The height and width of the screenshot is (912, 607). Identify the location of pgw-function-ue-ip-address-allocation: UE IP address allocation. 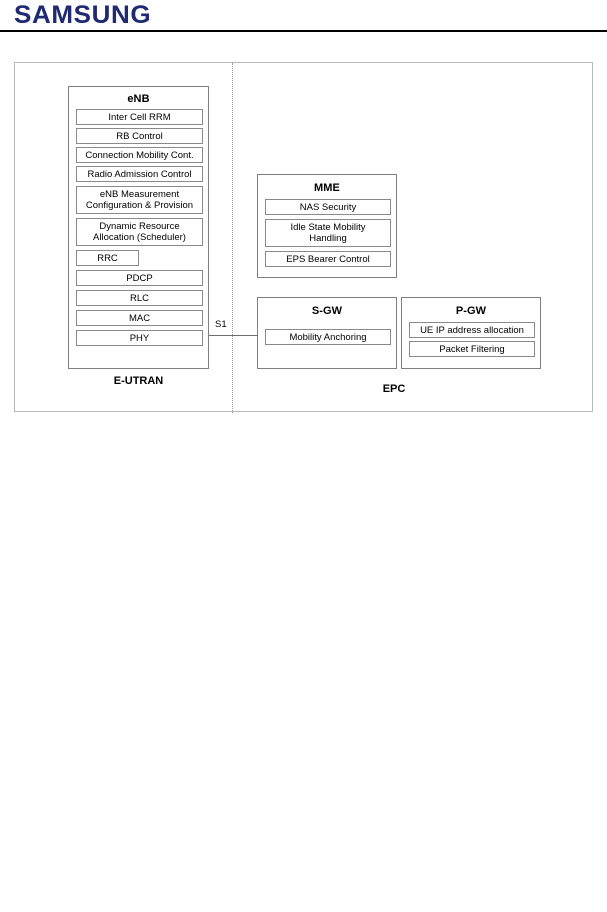
(472, 330).